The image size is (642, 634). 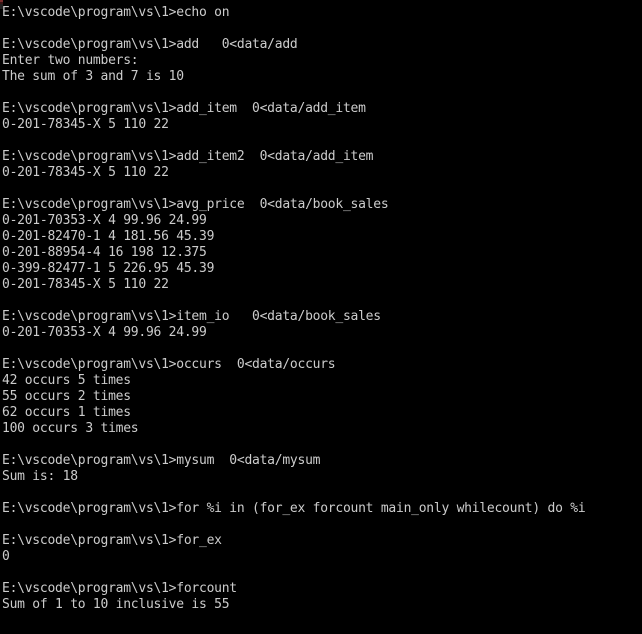 What do you see at coordinates (108, 236) in the screenshot?
I see `console-line: 0-201-82470-1 4 181.56 45.39` at bounding box center [108, 236].